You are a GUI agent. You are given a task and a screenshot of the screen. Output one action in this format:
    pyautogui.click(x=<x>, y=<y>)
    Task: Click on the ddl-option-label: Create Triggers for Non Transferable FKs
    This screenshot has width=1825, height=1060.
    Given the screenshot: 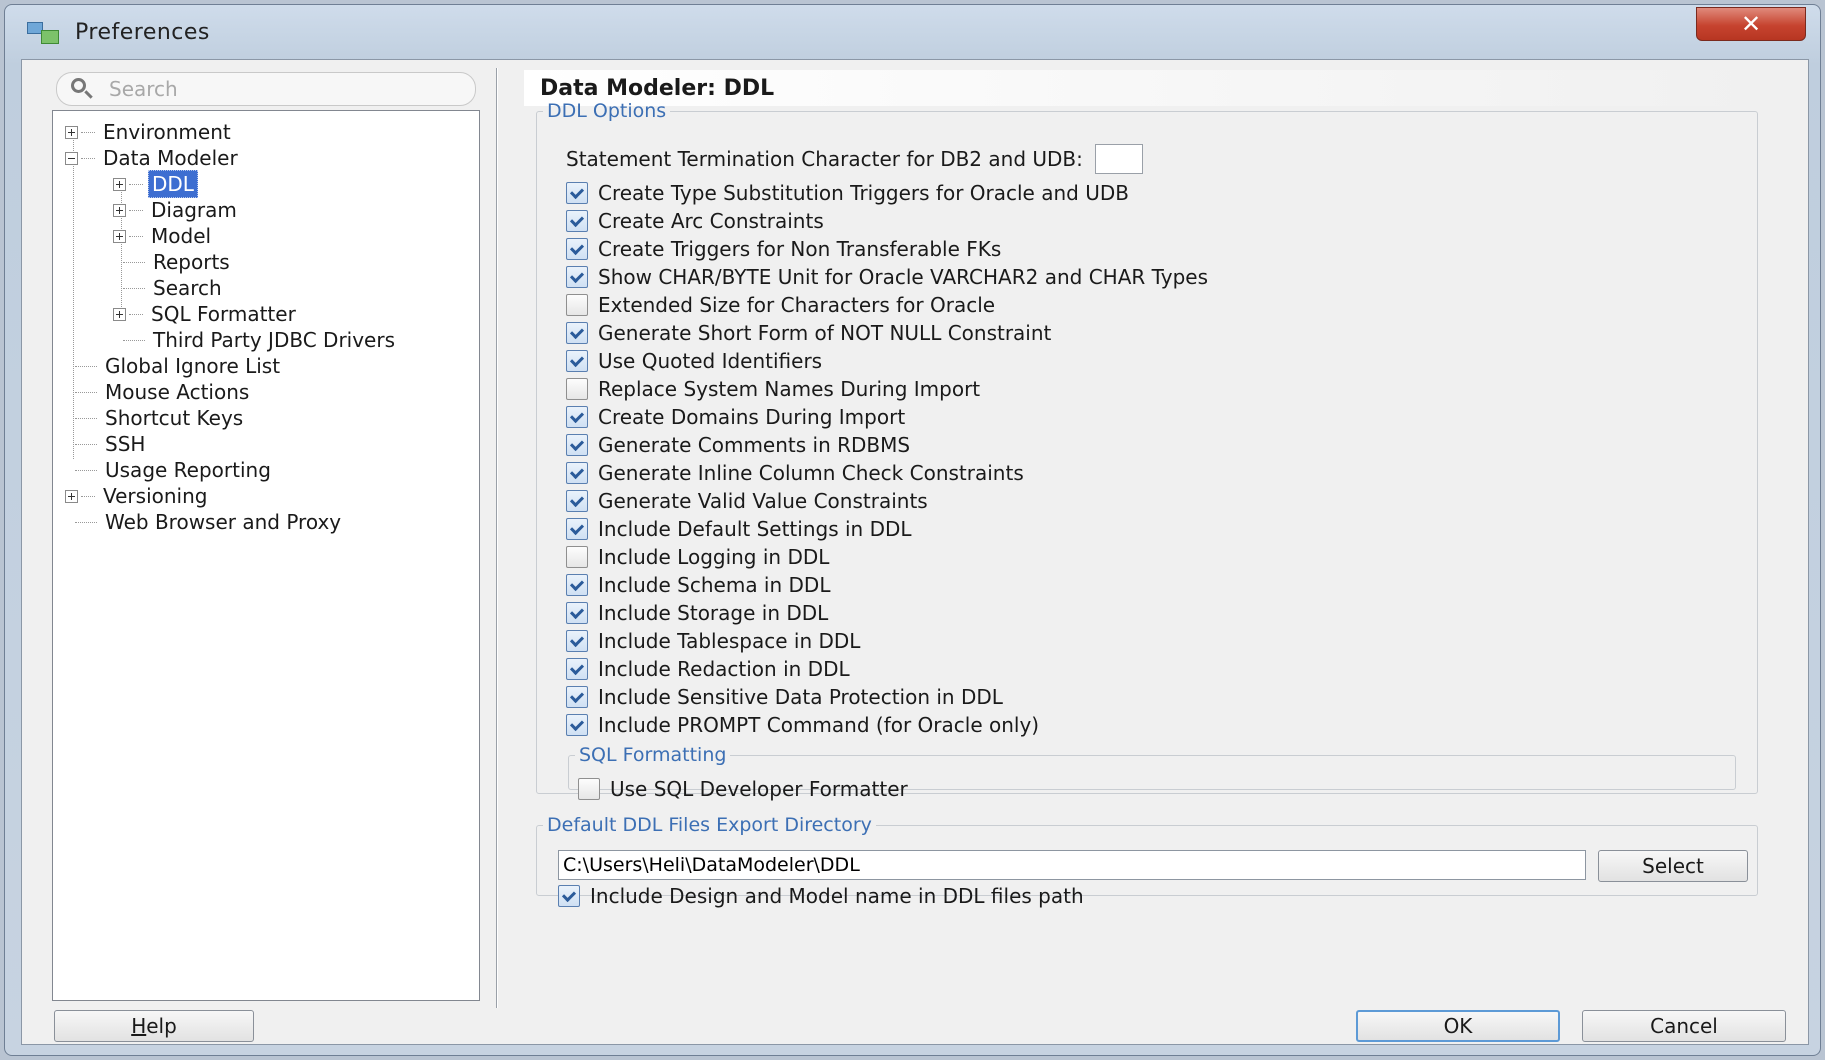 What is the action you would take?
    pyautogui.click(x=800, y=249)
    